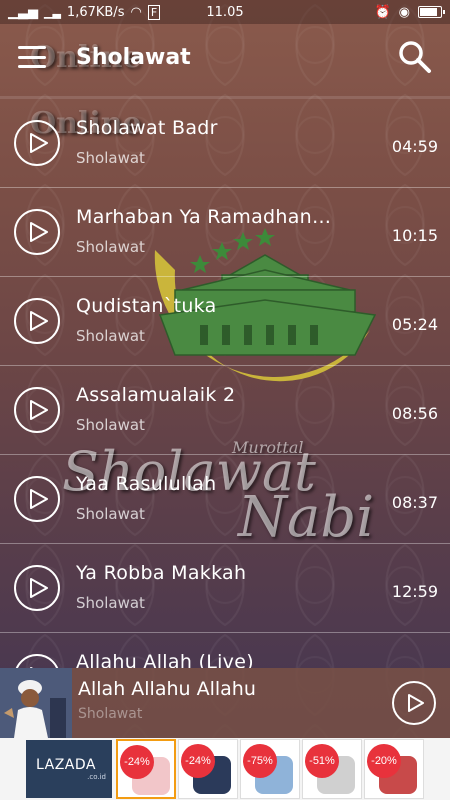 The width and height of the screenshot is (450, 800). I want to click on now-playing-title: Allah Allahu Allahu, so click(167, 689).